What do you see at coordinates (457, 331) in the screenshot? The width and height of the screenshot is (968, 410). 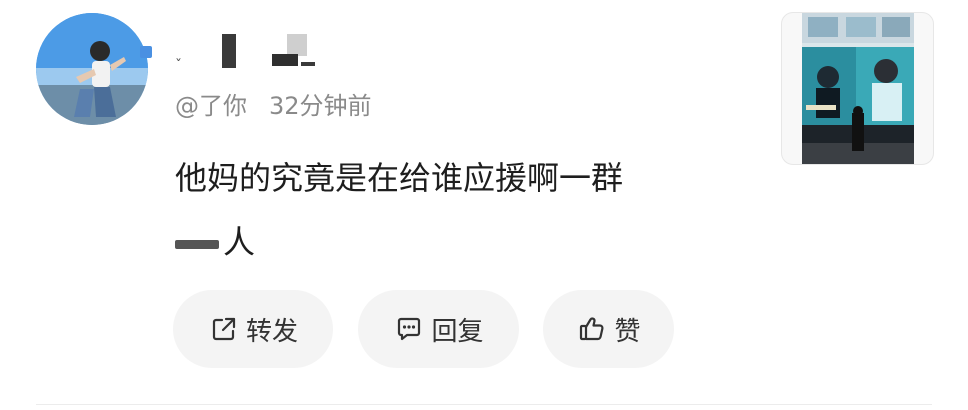 I see `reply-label: 回复` at bounding box center [457, 331].